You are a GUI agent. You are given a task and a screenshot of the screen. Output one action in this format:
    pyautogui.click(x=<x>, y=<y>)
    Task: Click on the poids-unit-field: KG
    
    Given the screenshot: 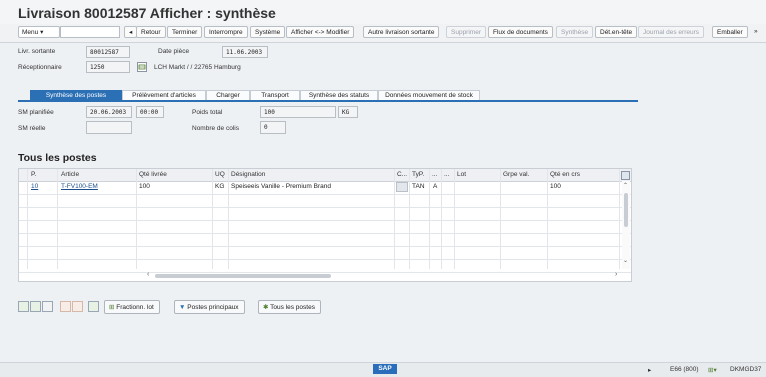 What is the action you would take?
    pyautogui.click(x=348, y=112)
    